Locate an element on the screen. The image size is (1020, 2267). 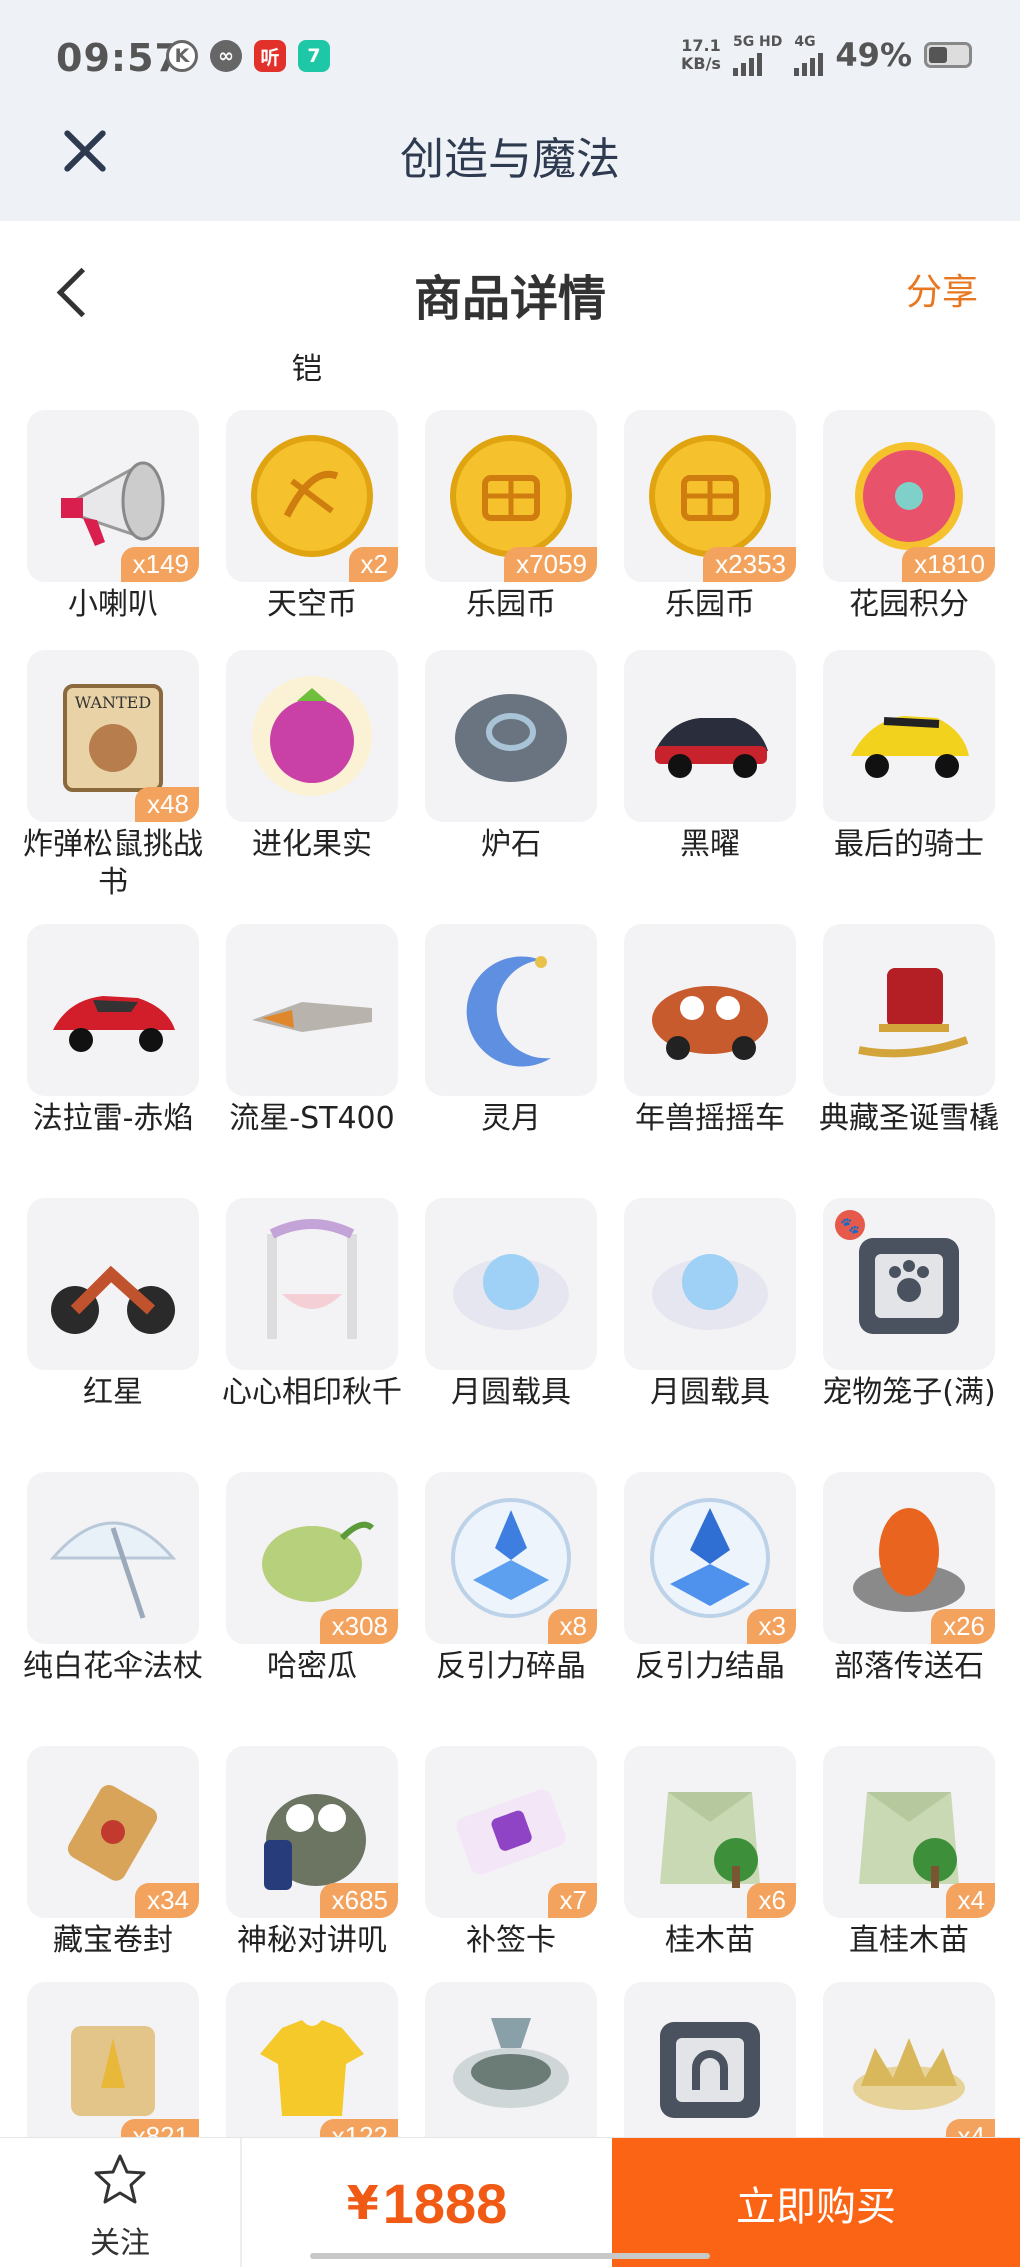
park-coin-icon is located at coordinates (710, 496).